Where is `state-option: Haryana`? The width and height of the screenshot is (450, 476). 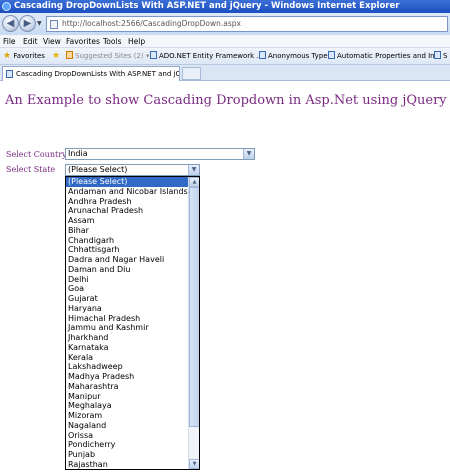 state-option: Haryana is located at coordinates (127, 309).